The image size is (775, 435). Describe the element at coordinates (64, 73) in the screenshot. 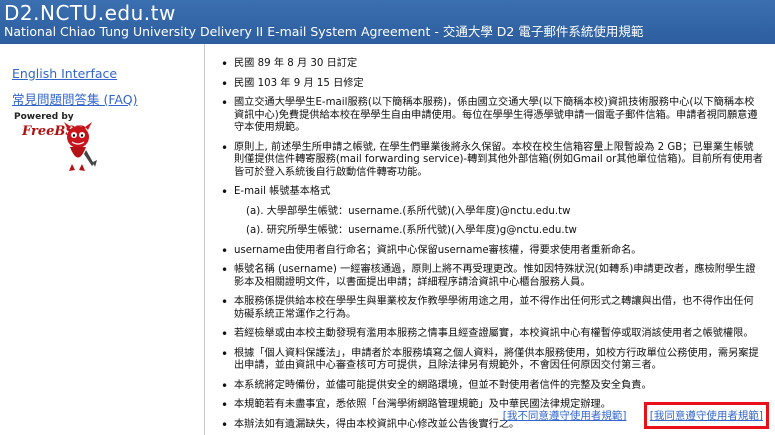

I see `english-interface-link: English Interface` at that location.